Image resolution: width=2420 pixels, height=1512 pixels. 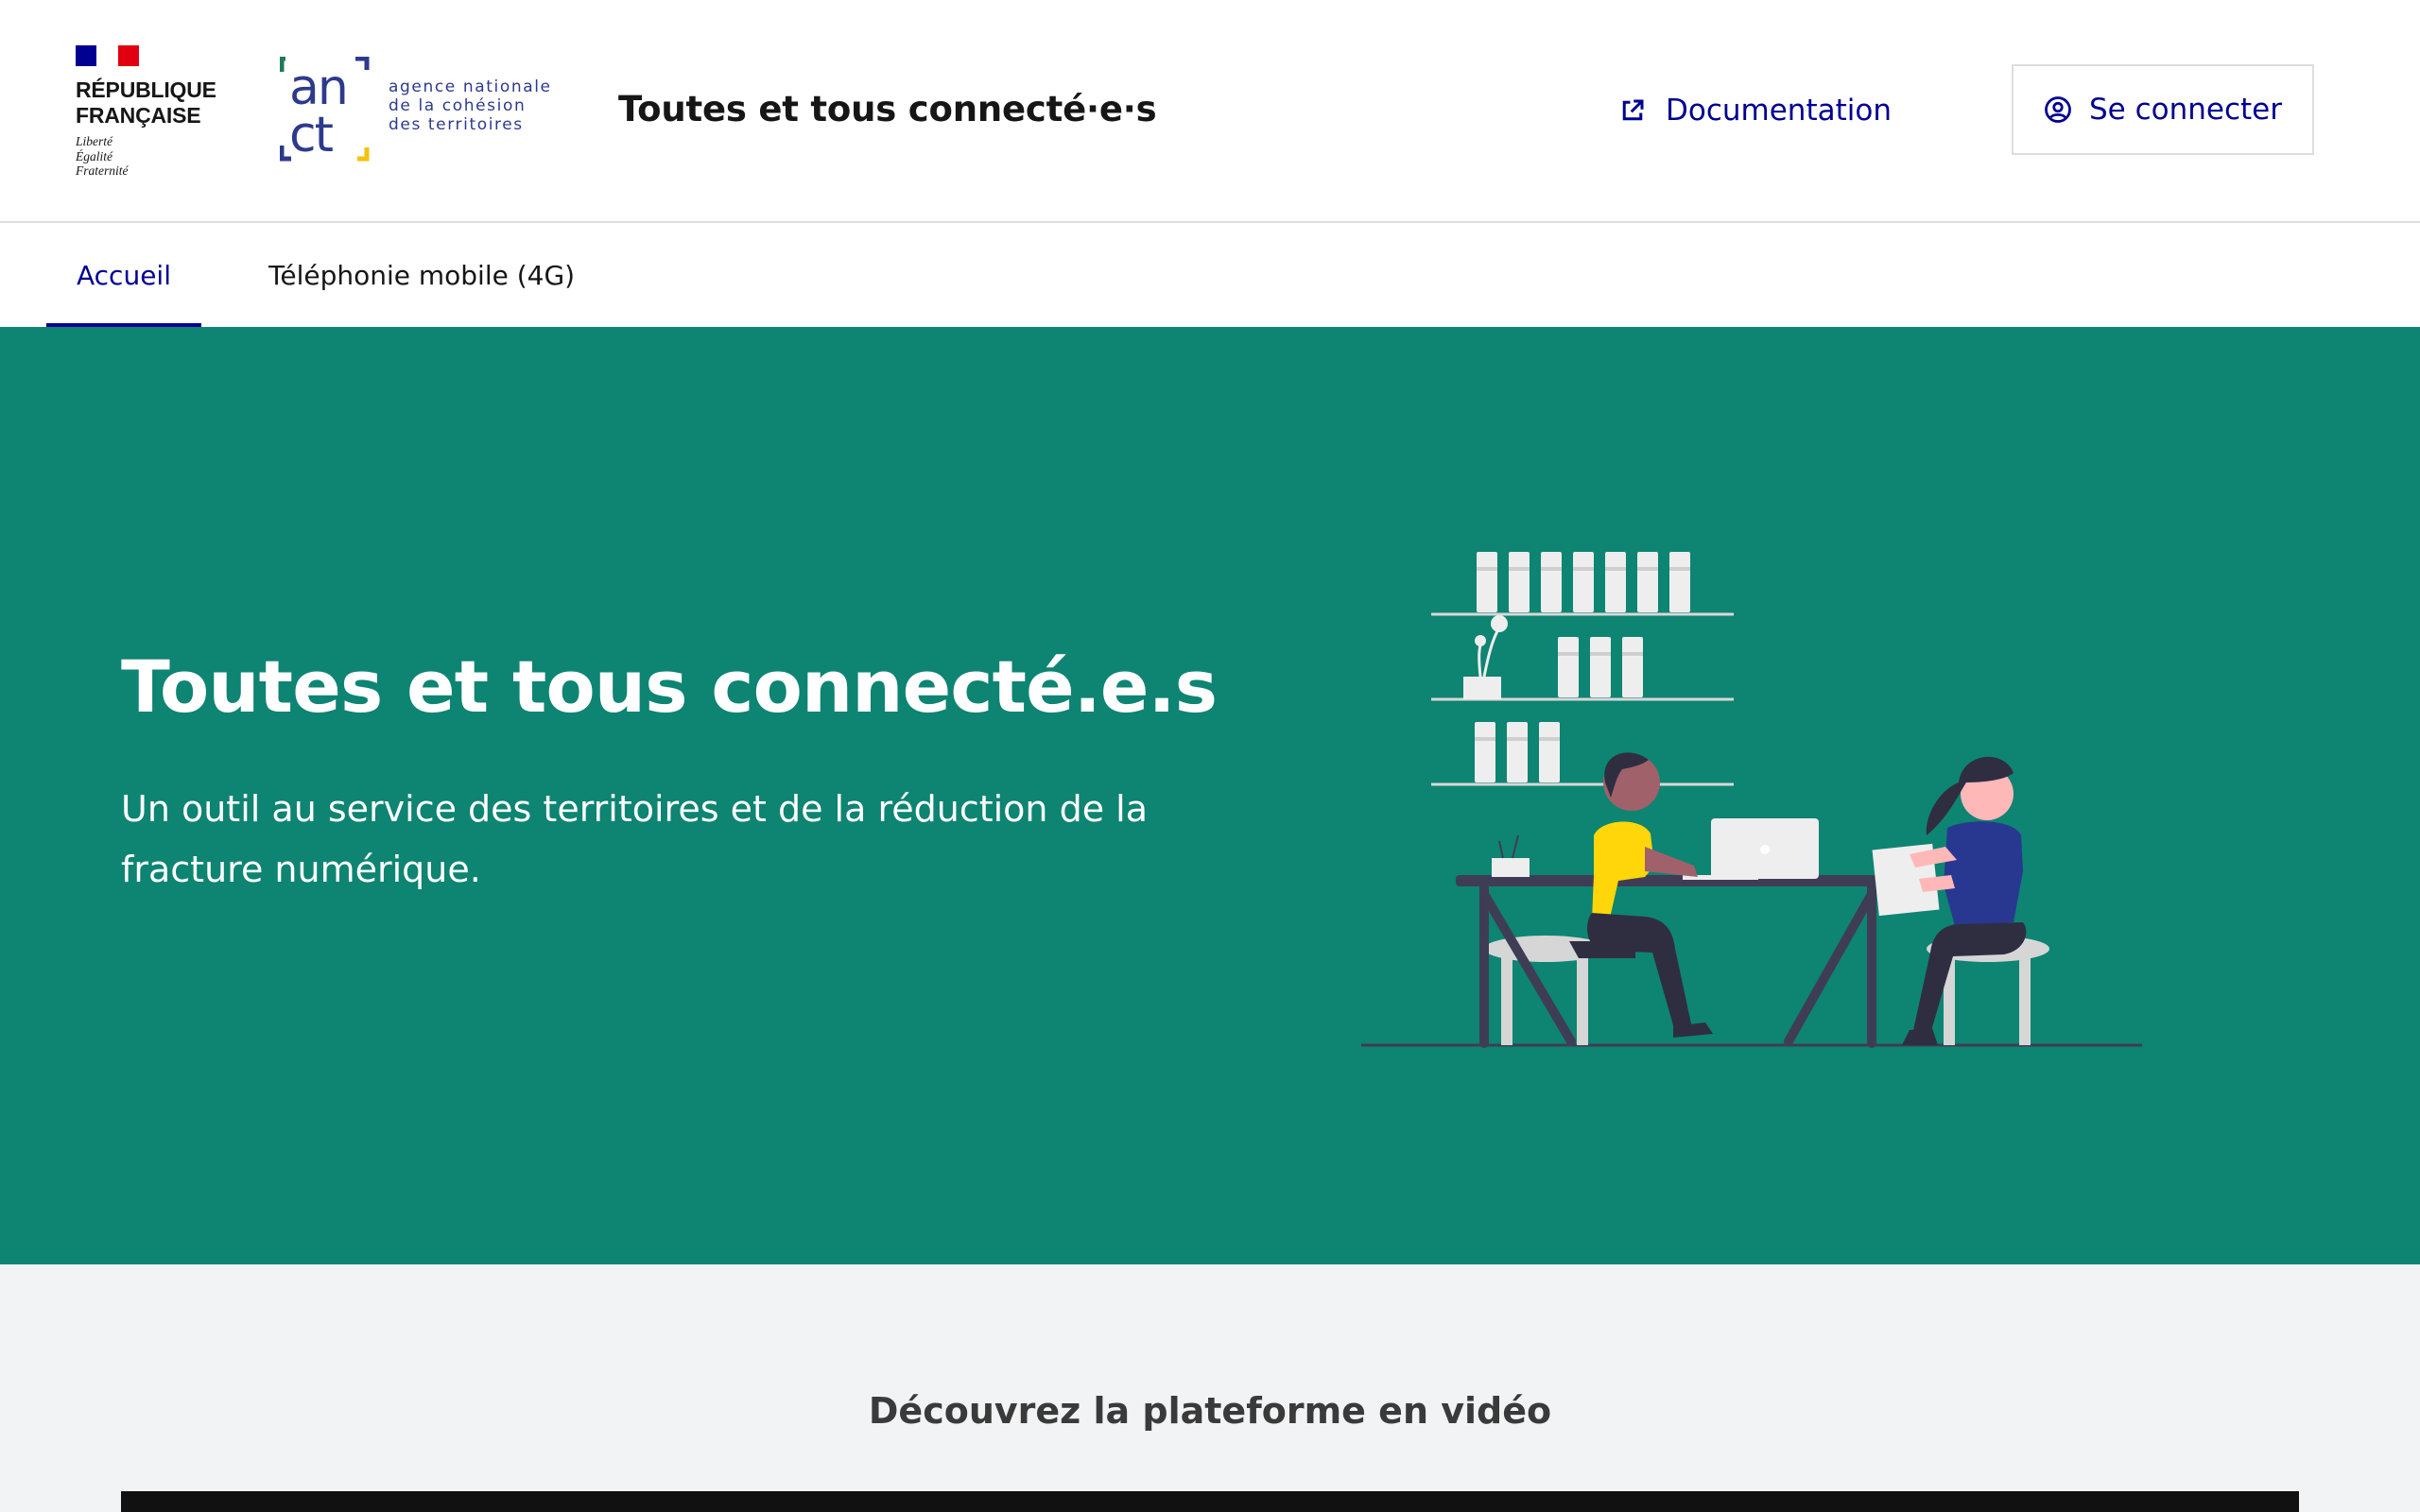 I want to click on video-player, so click(x=1210, y=1501).